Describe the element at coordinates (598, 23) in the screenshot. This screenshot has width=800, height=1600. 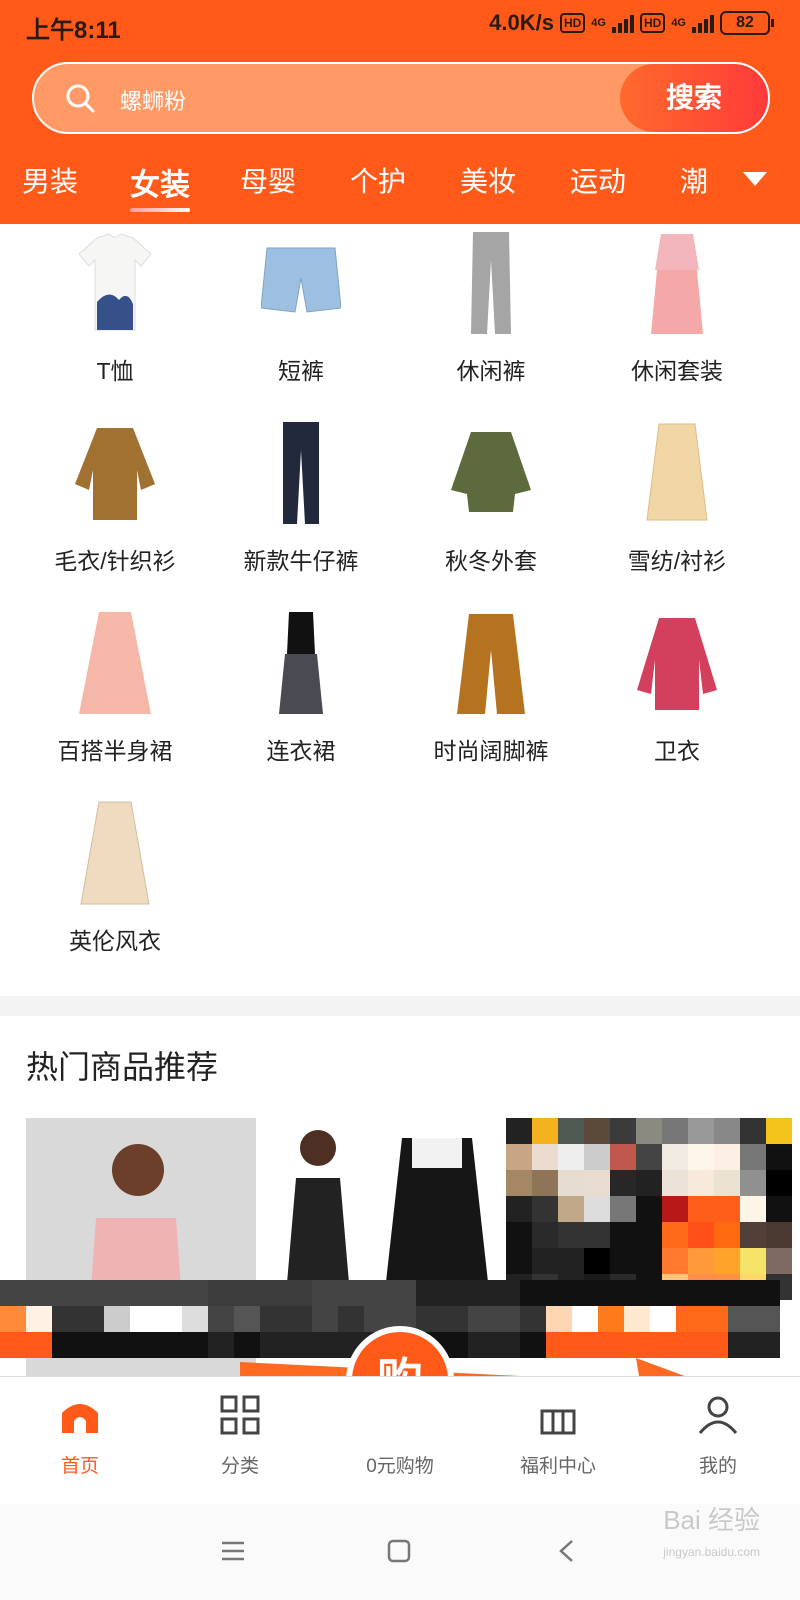
I see `network-type: 4G` at that location.